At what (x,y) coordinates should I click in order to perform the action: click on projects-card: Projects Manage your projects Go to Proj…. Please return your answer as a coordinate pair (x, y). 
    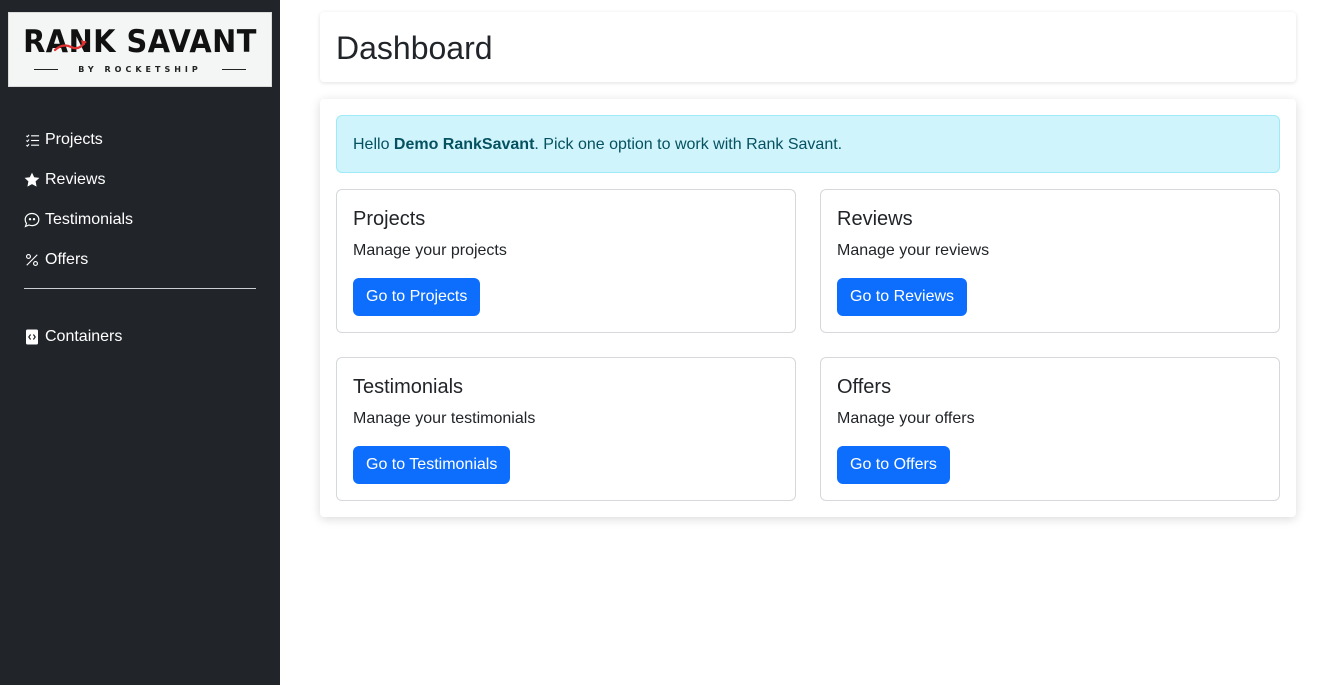
    Looking at the image, I should click on (566, 261).